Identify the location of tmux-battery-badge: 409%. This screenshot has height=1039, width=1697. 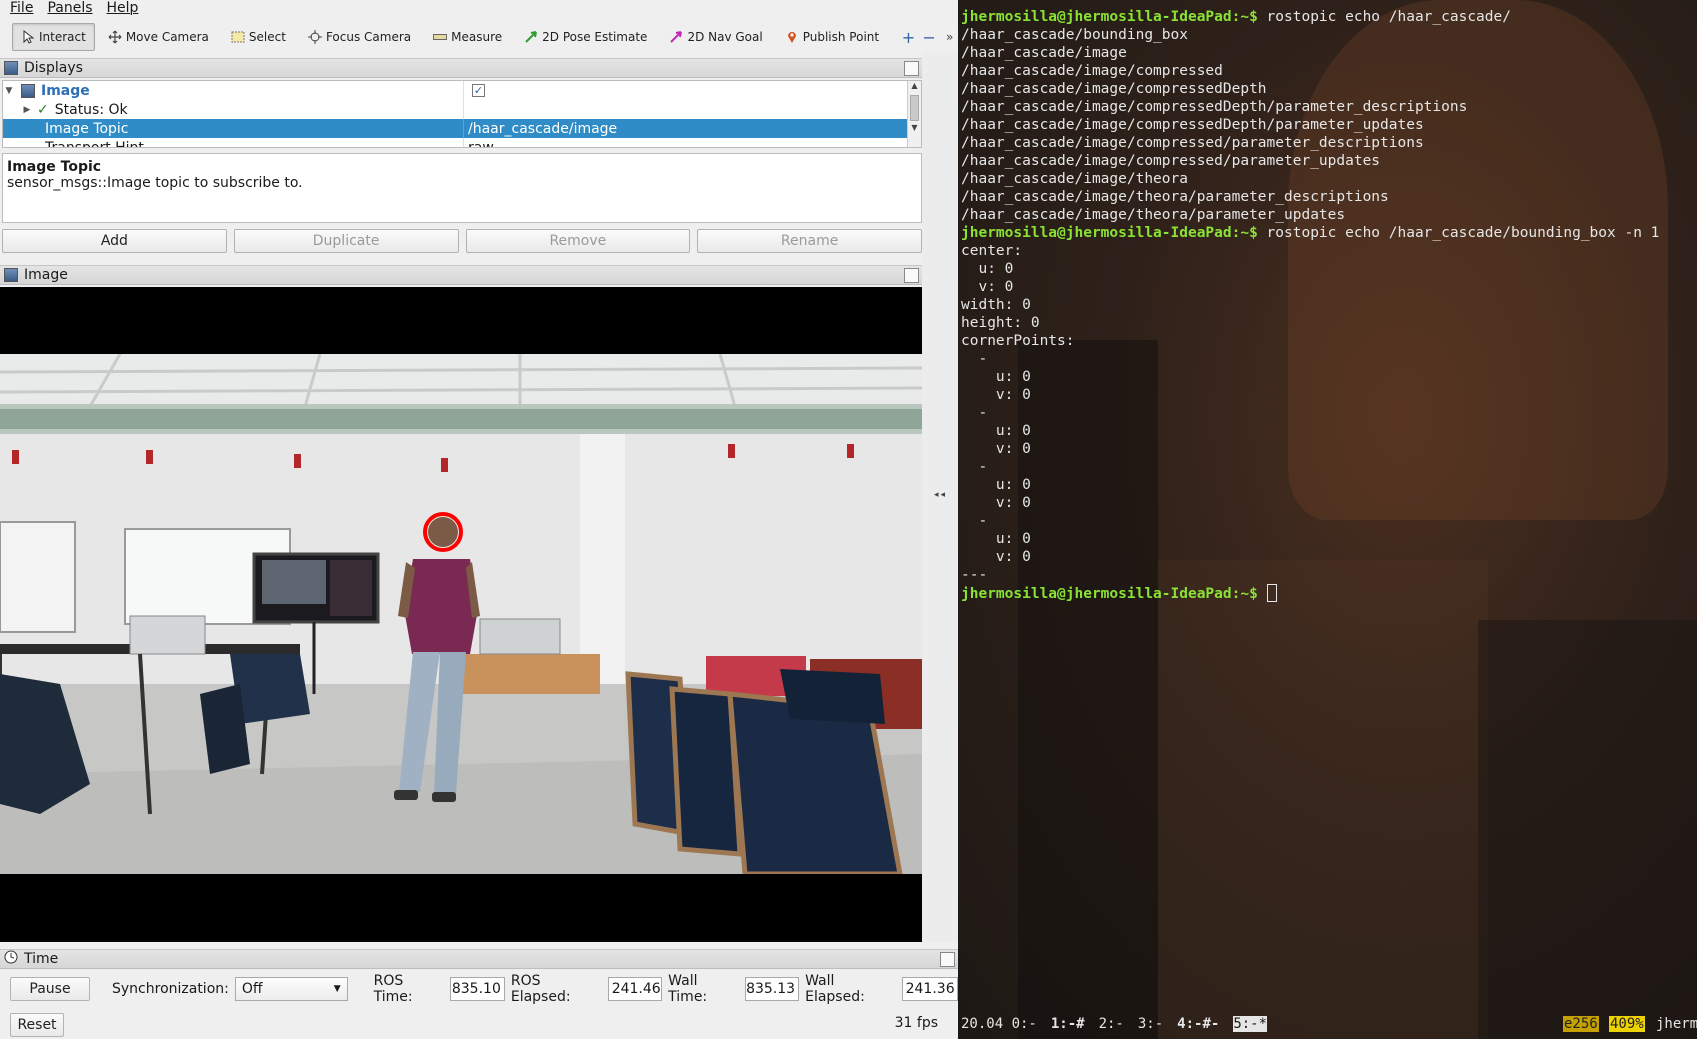
(1627, 1024).